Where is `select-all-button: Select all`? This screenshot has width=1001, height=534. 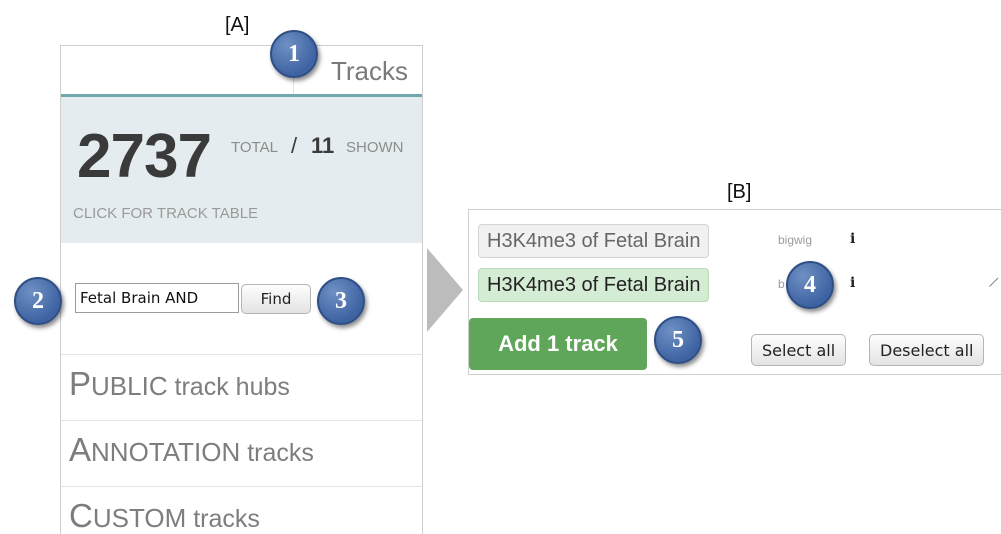
select-all-button: Select all is located at coordinates (799, 350).